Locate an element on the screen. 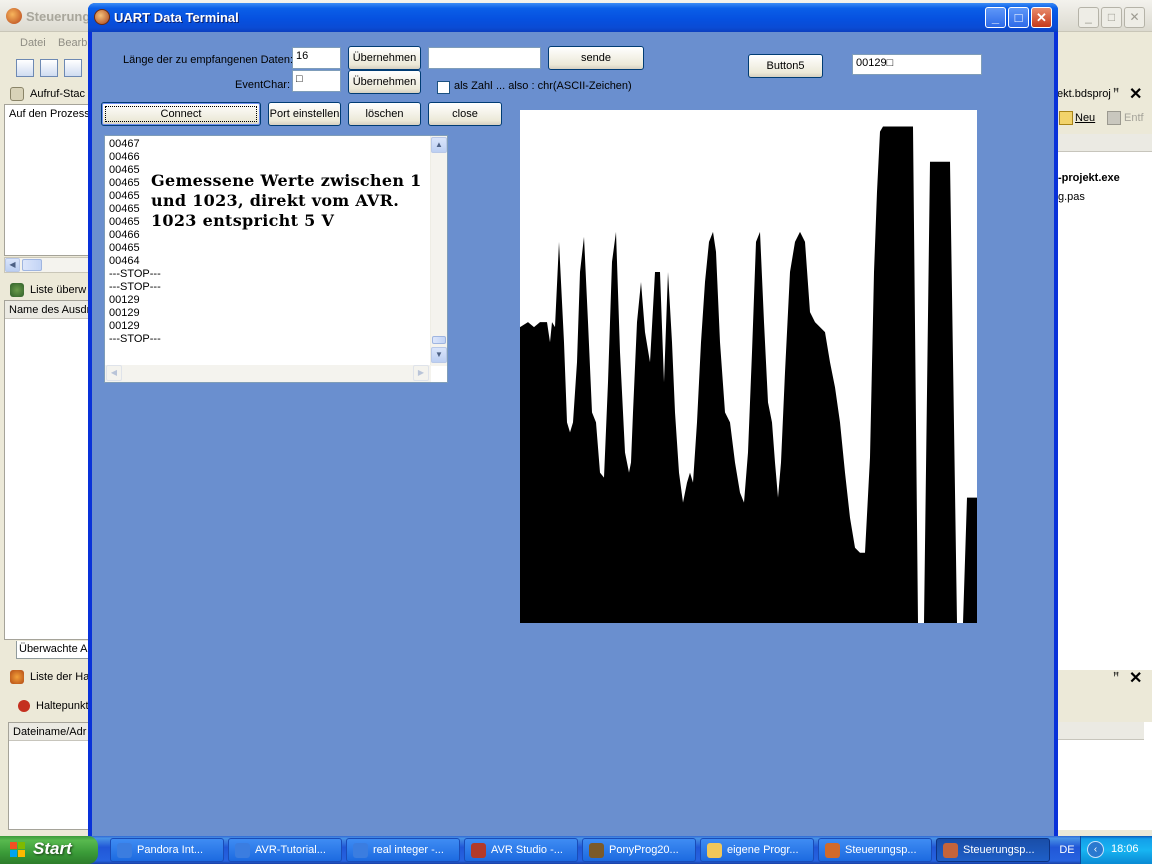 This screenshot has height=864, width=1152. ide-minimize-button: _ is located at coordinates (1088, 17).